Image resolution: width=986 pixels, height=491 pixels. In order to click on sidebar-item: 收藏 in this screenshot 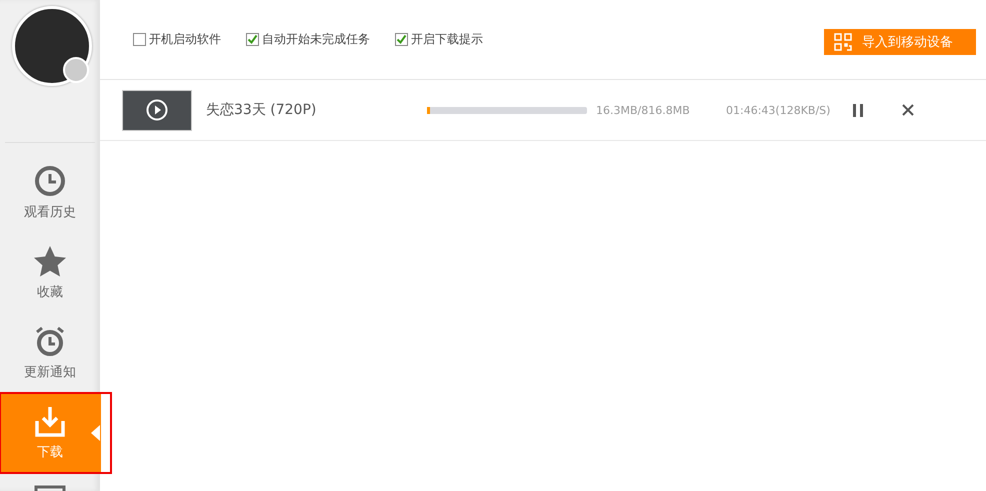, I will do `click(50, 273)`.